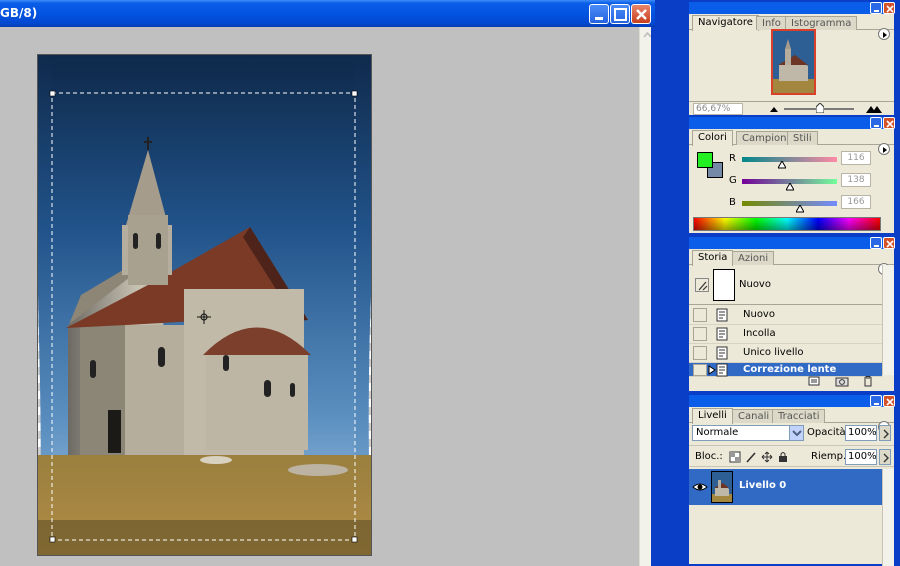  I want to click on blue-value-field: 166, so click(856, 202).